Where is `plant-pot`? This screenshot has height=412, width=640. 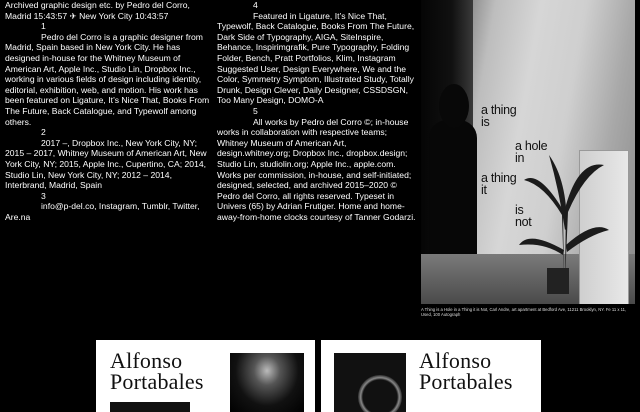 plant-pot is located at coordinates (558, 281).